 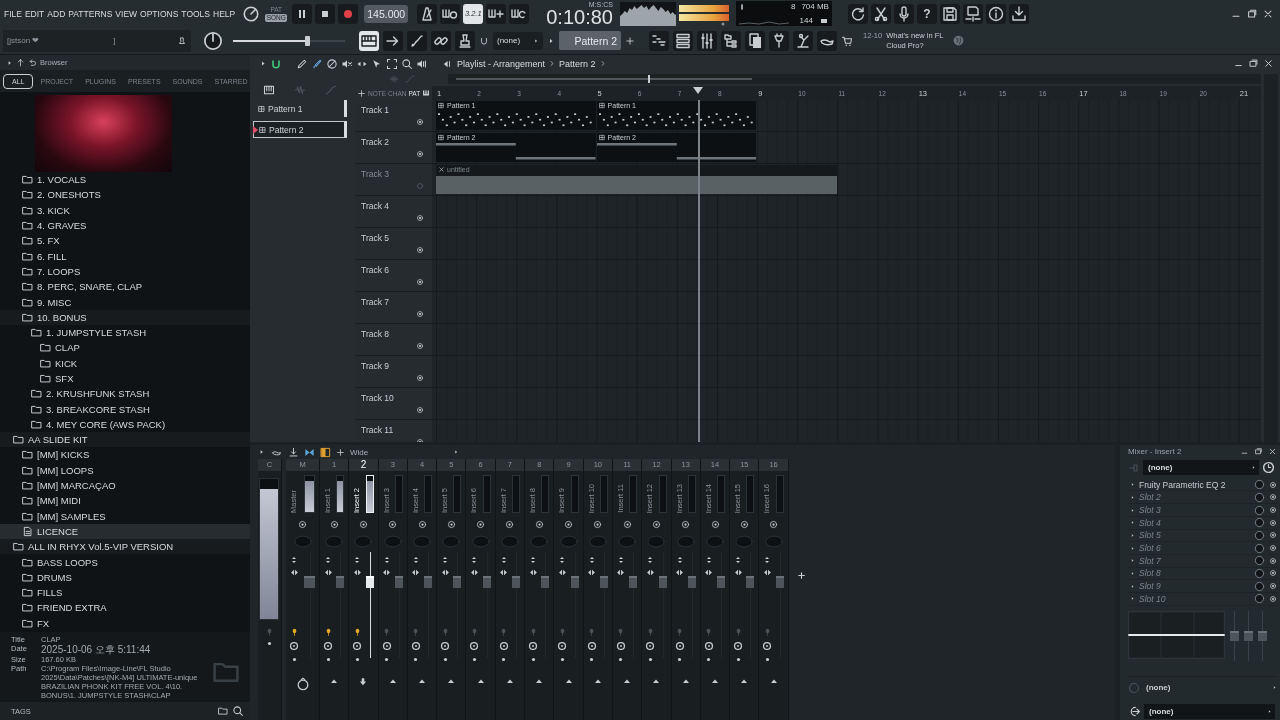 I want to click on caret-icon, so click(x=263, y=63).